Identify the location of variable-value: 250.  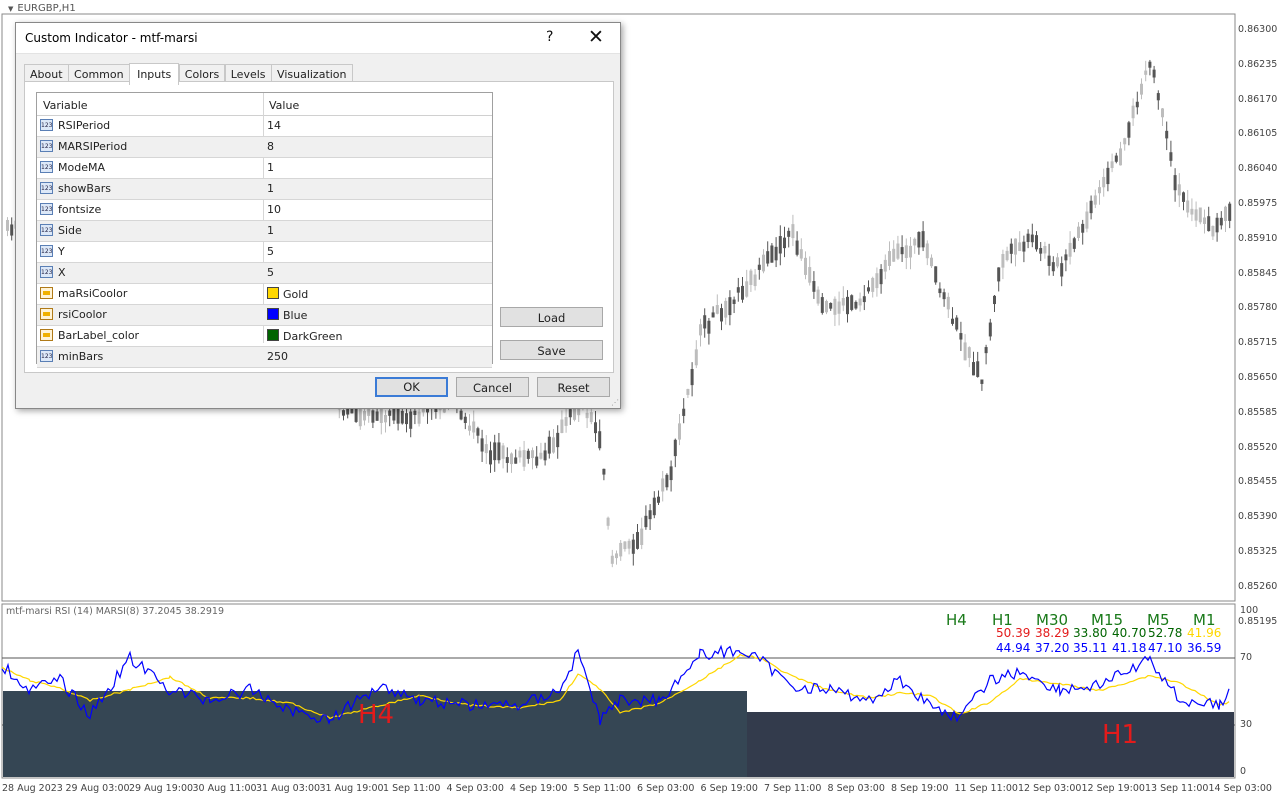
(277, 356).